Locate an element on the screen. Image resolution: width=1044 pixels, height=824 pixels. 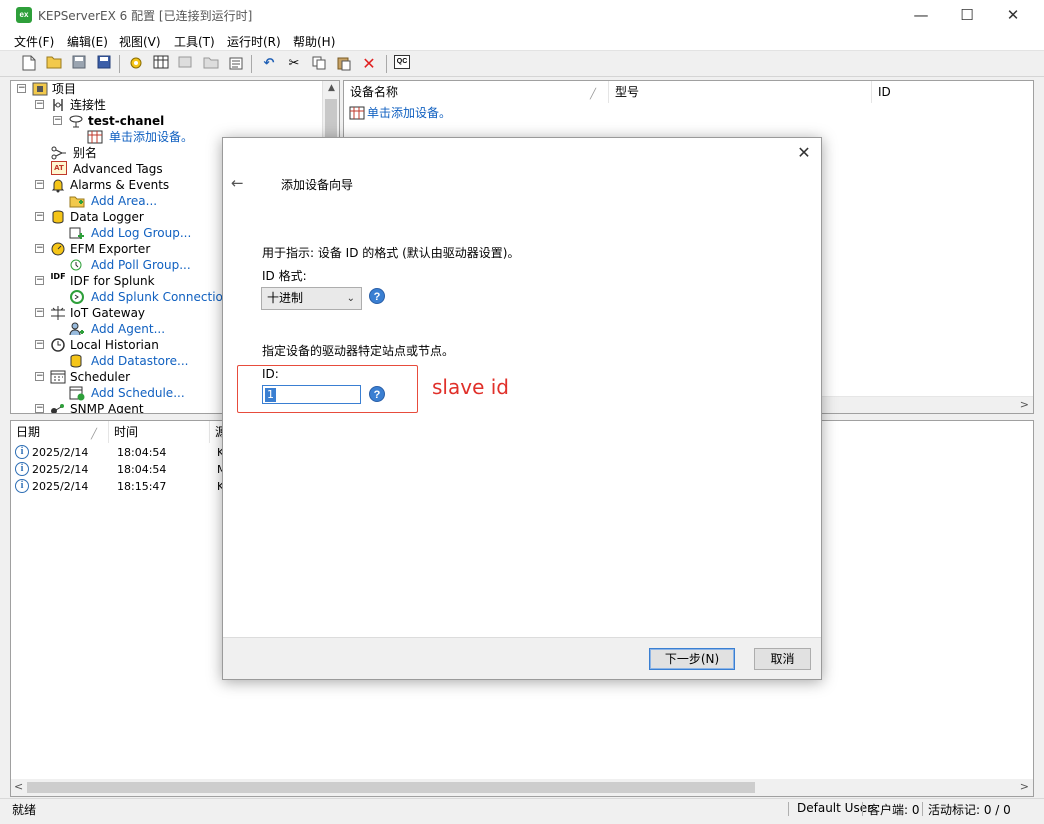
delete-icon: ✕ is located at coordinates (369, 64).